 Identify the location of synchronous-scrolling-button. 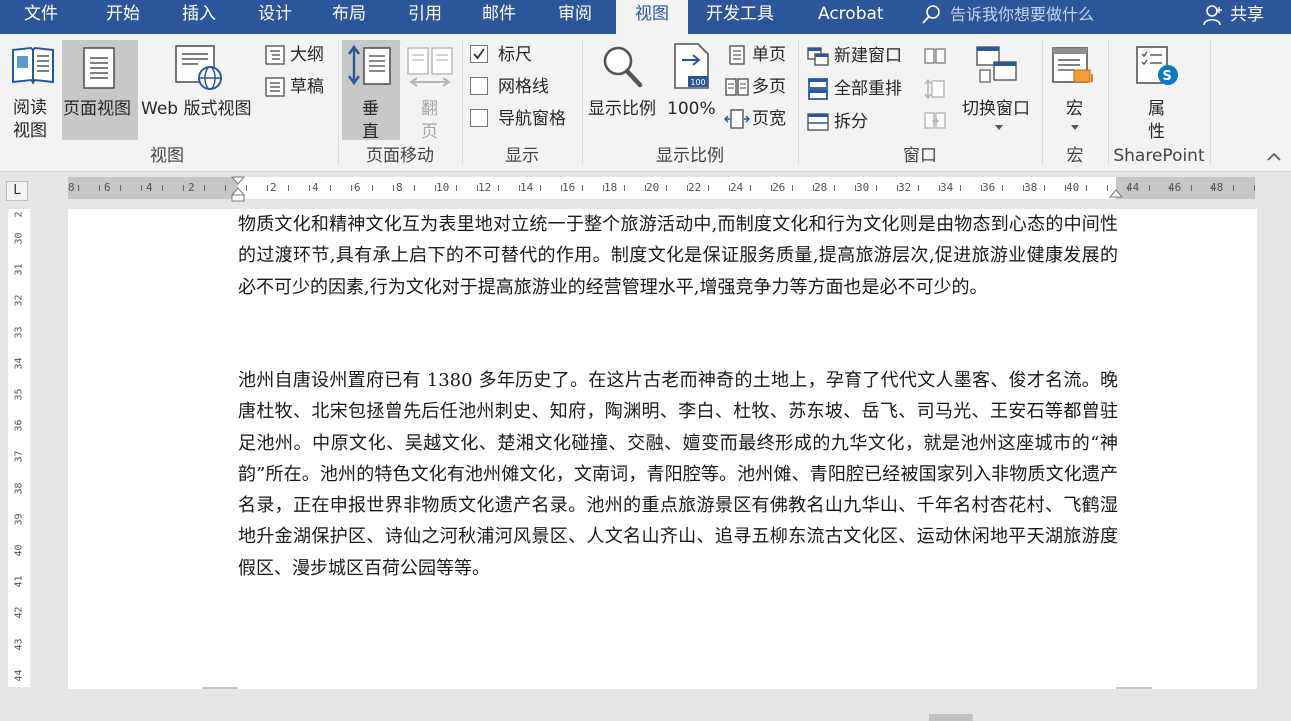
(935, 89).